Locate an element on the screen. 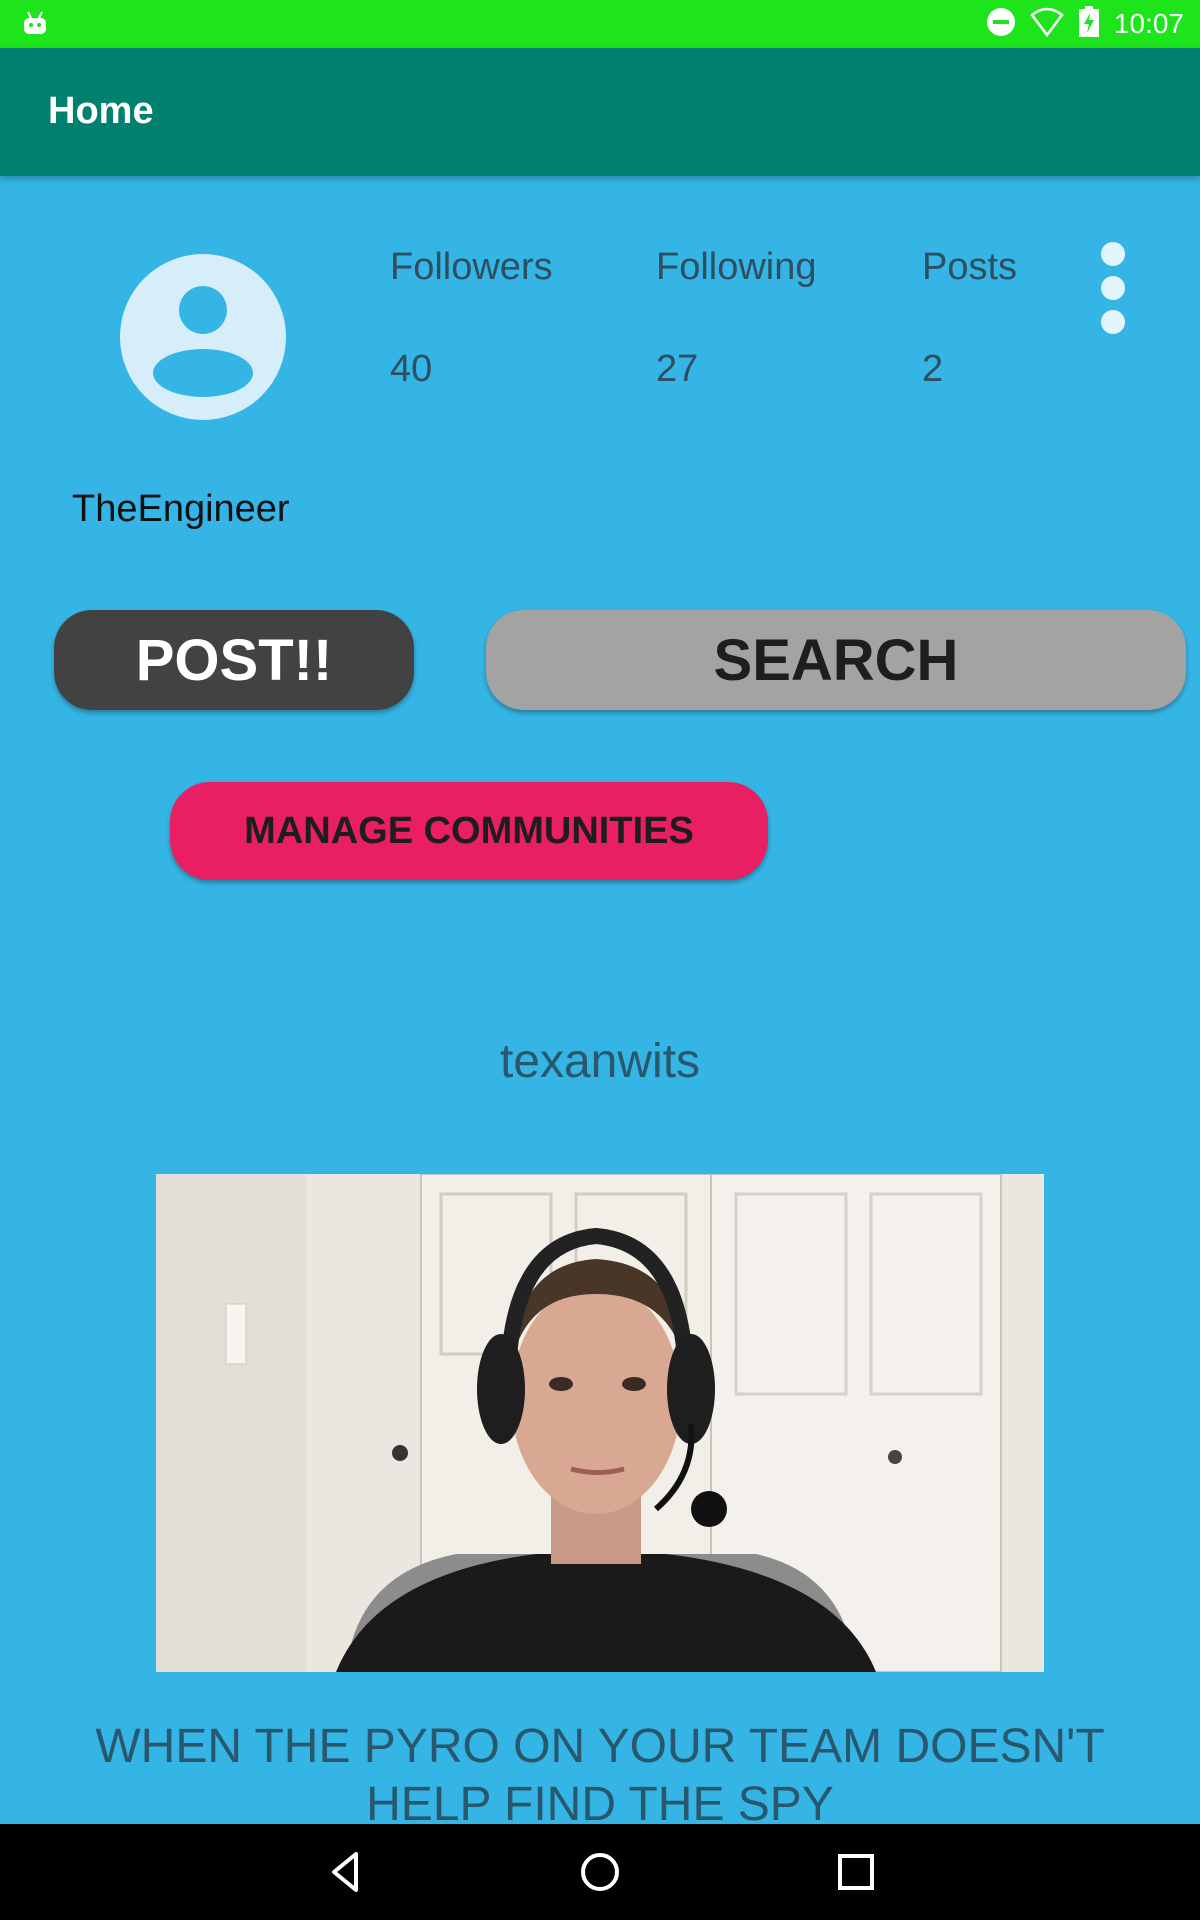 The height and width of the screenshot is (1920, 1200). navigation-bar is located at coordinates (600, 1872).